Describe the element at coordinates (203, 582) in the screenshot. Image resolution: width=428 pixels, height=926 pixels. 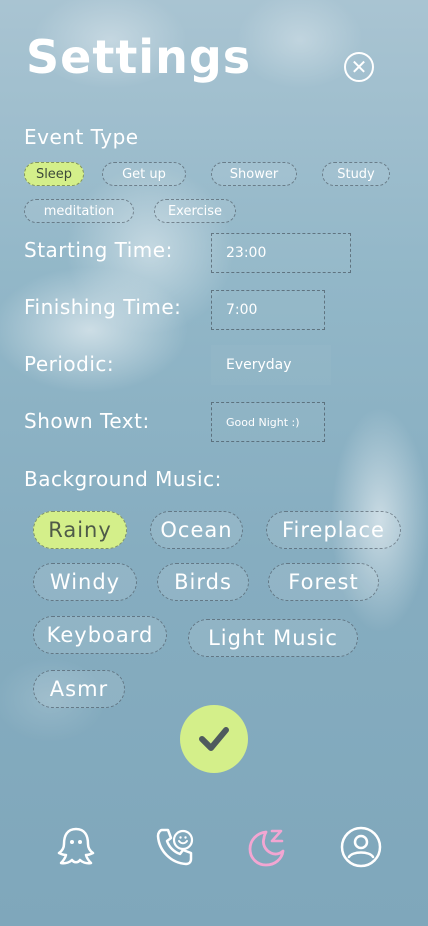
I see `music-chip-birds: Birds` at that location.